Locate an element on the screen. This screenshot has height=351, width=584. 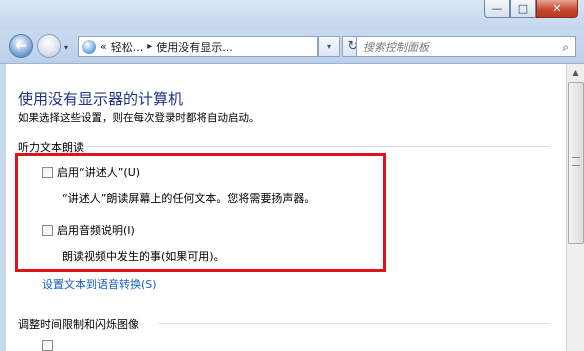
navigation-bar: ← → ▾ « 轻松... ▸ 使用没有显示... ▾ ↻ 搜索控制面板 ⌕ is located at coordinates (292, 47).